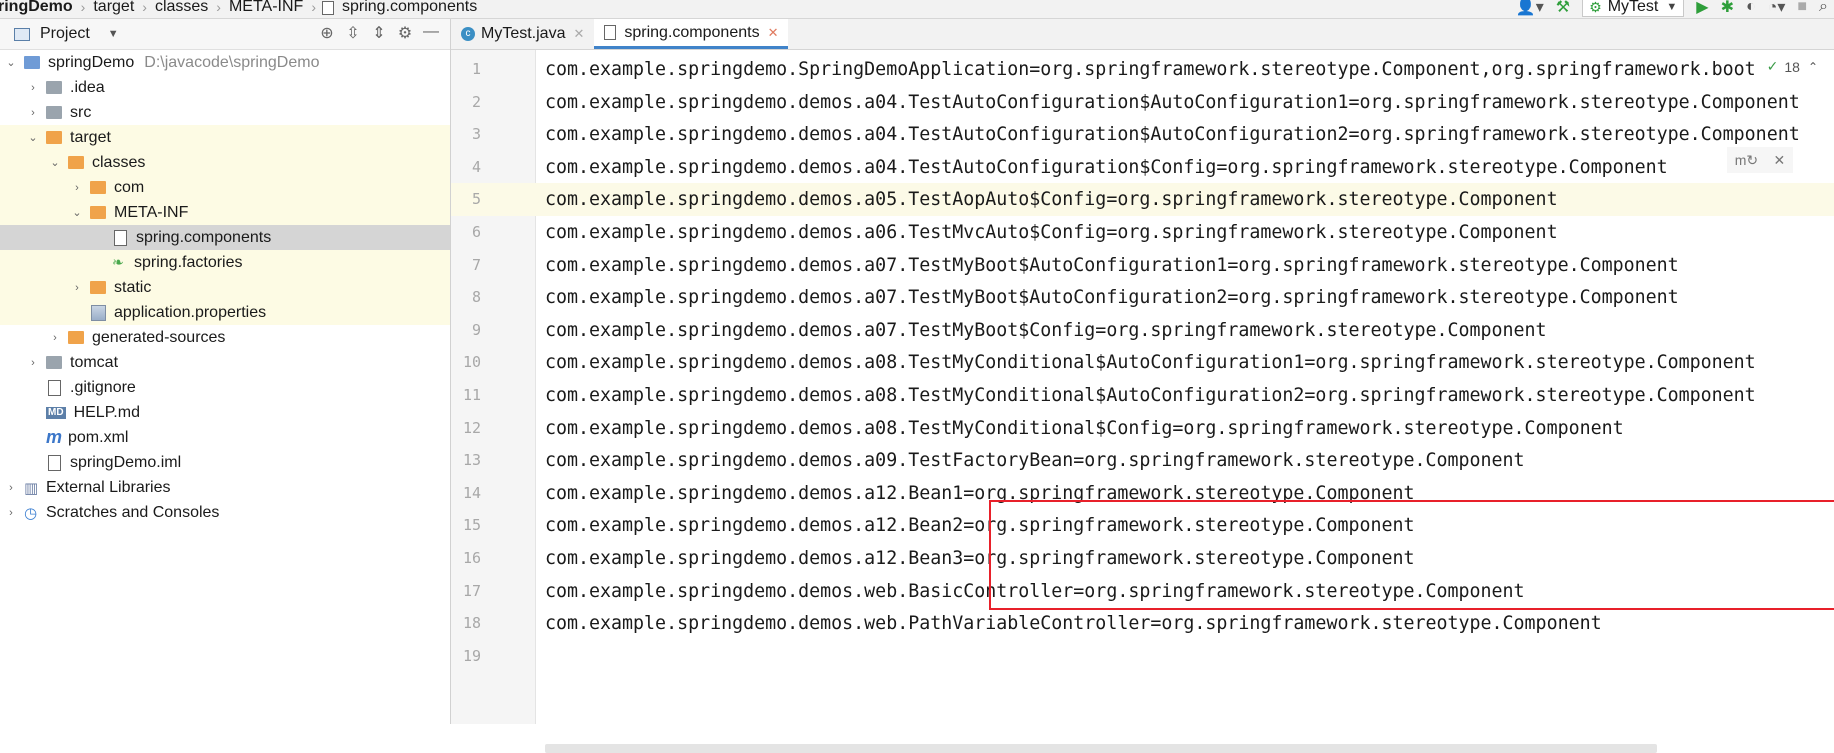  I want to click on gear-icon: ⚙, so click(405, 33).